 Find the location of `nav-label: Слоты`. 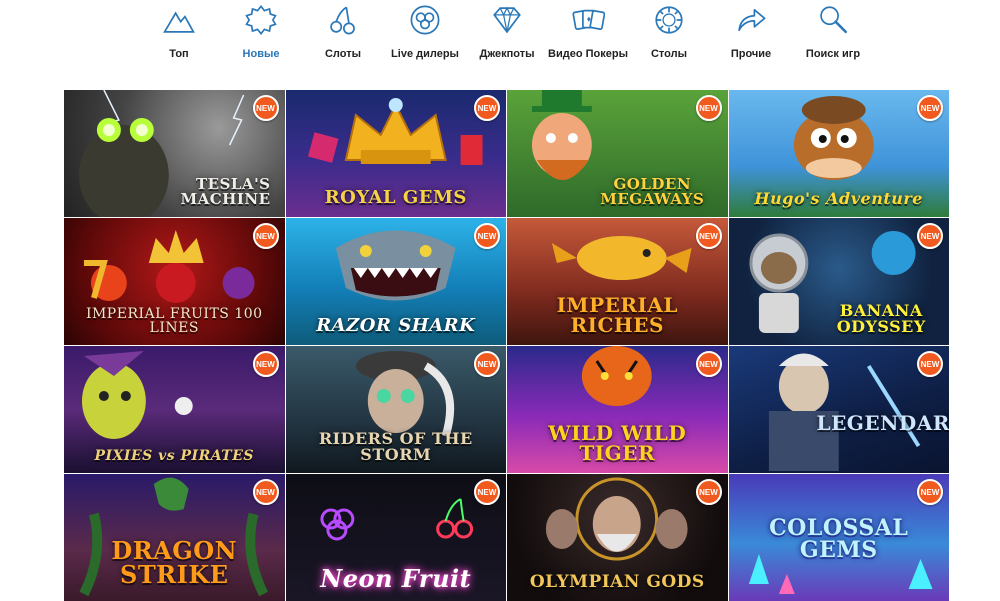

nav-label: Слоты is located at coordinates (342, 54).